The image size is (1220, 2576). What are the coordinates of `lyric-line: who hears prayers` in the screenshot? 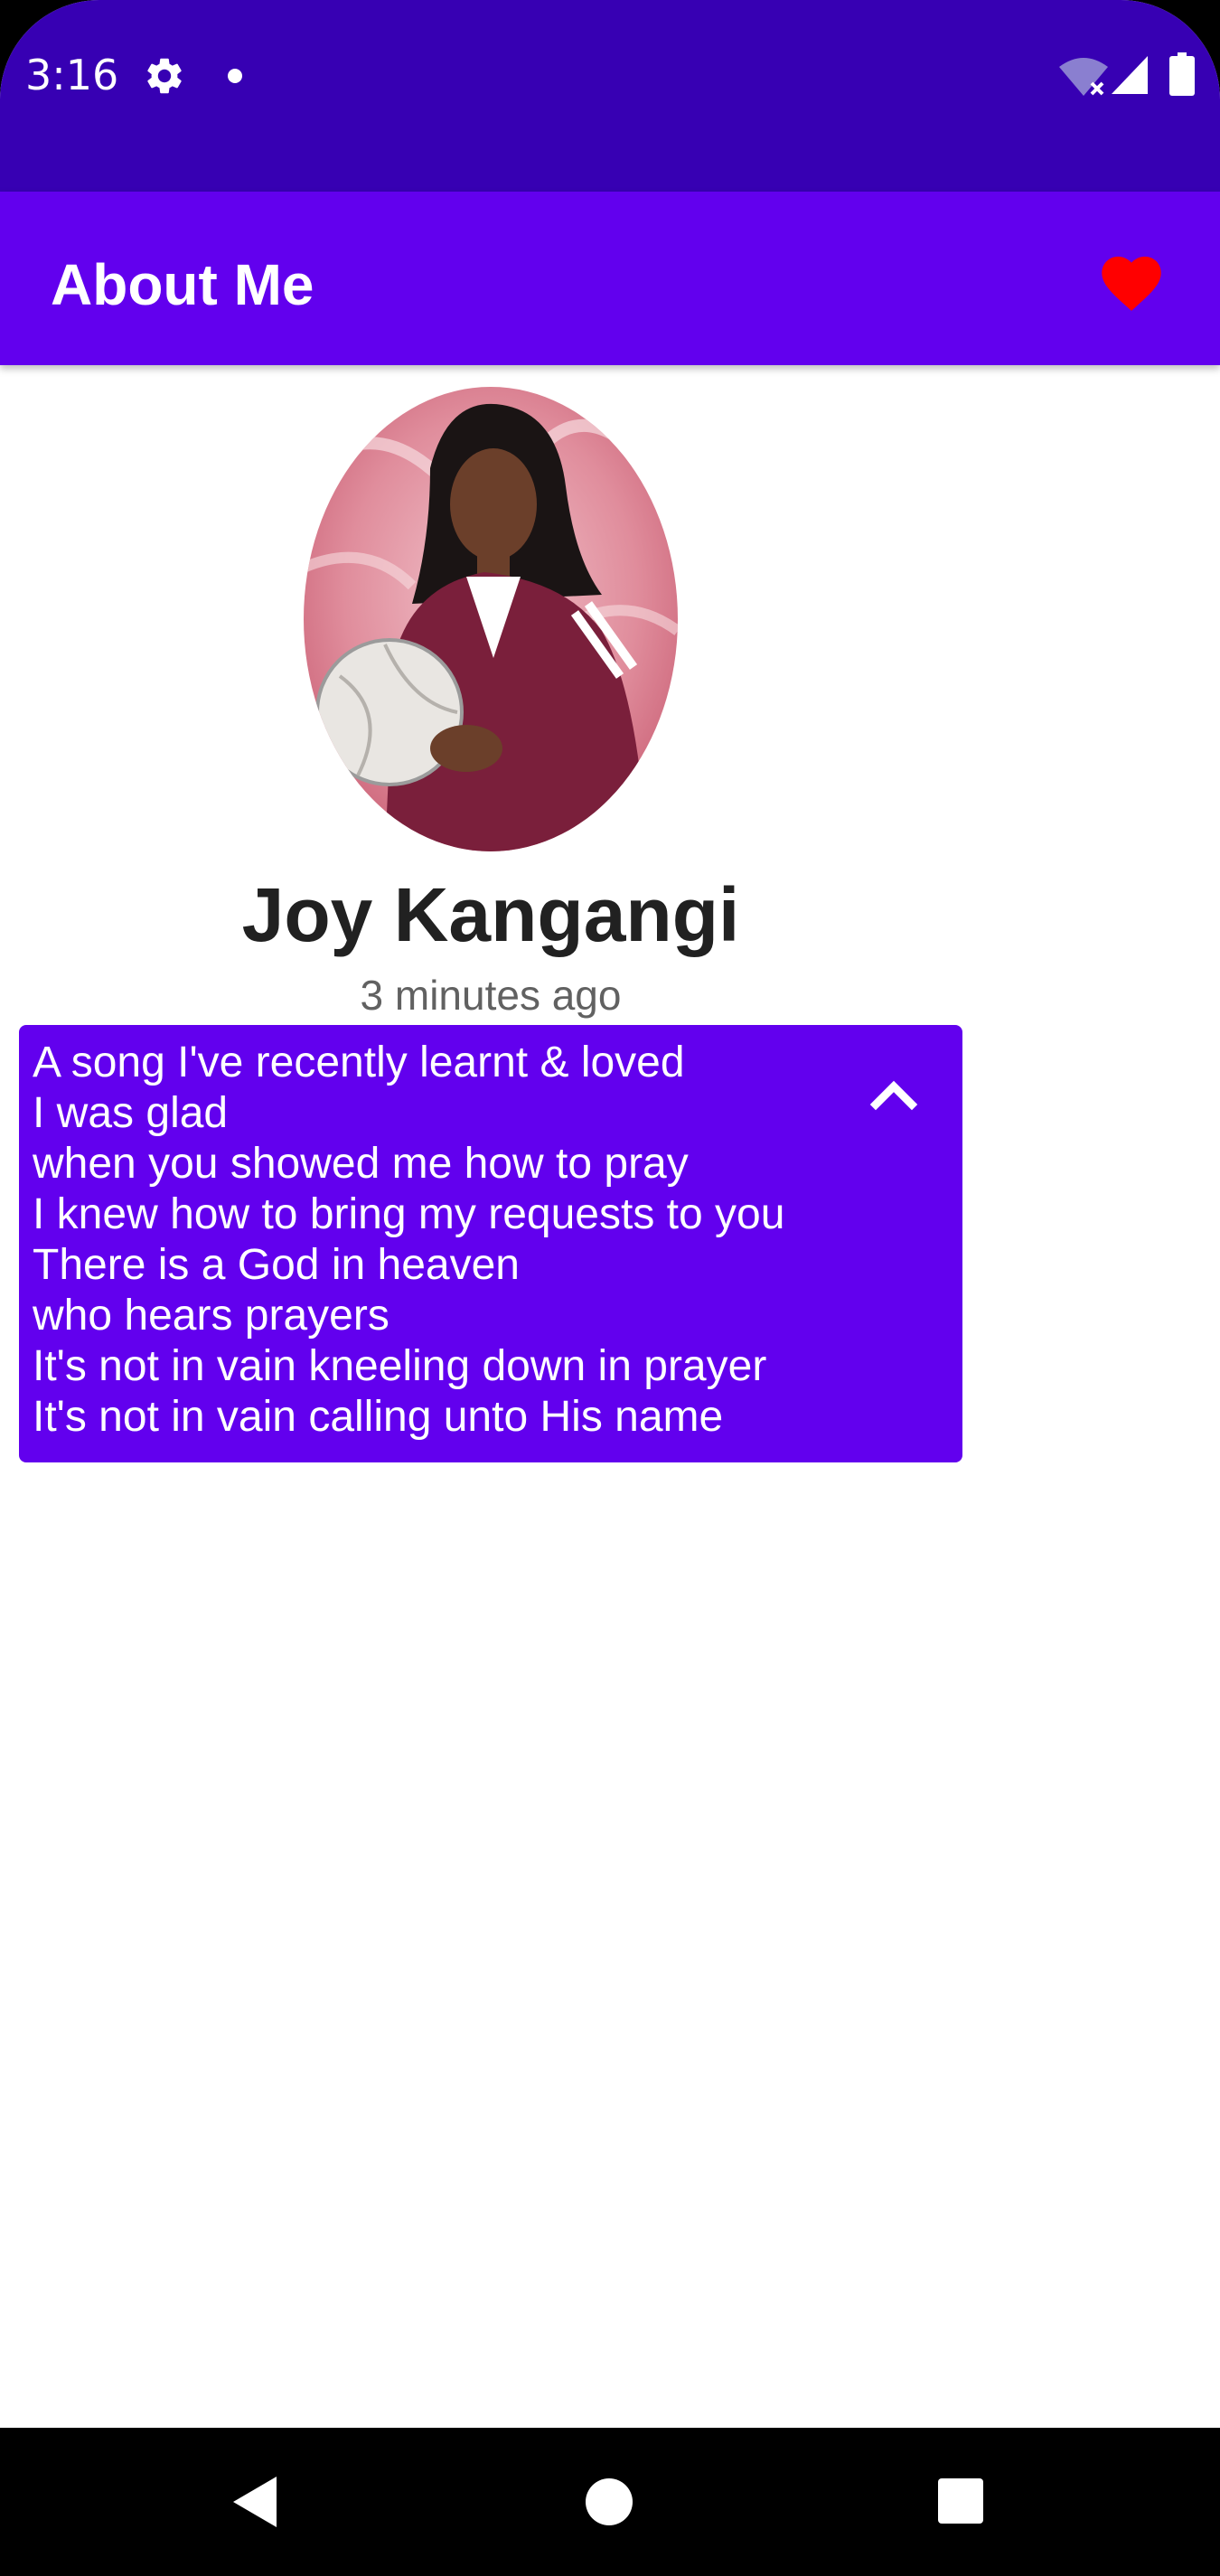 It's located at (211, 1316).